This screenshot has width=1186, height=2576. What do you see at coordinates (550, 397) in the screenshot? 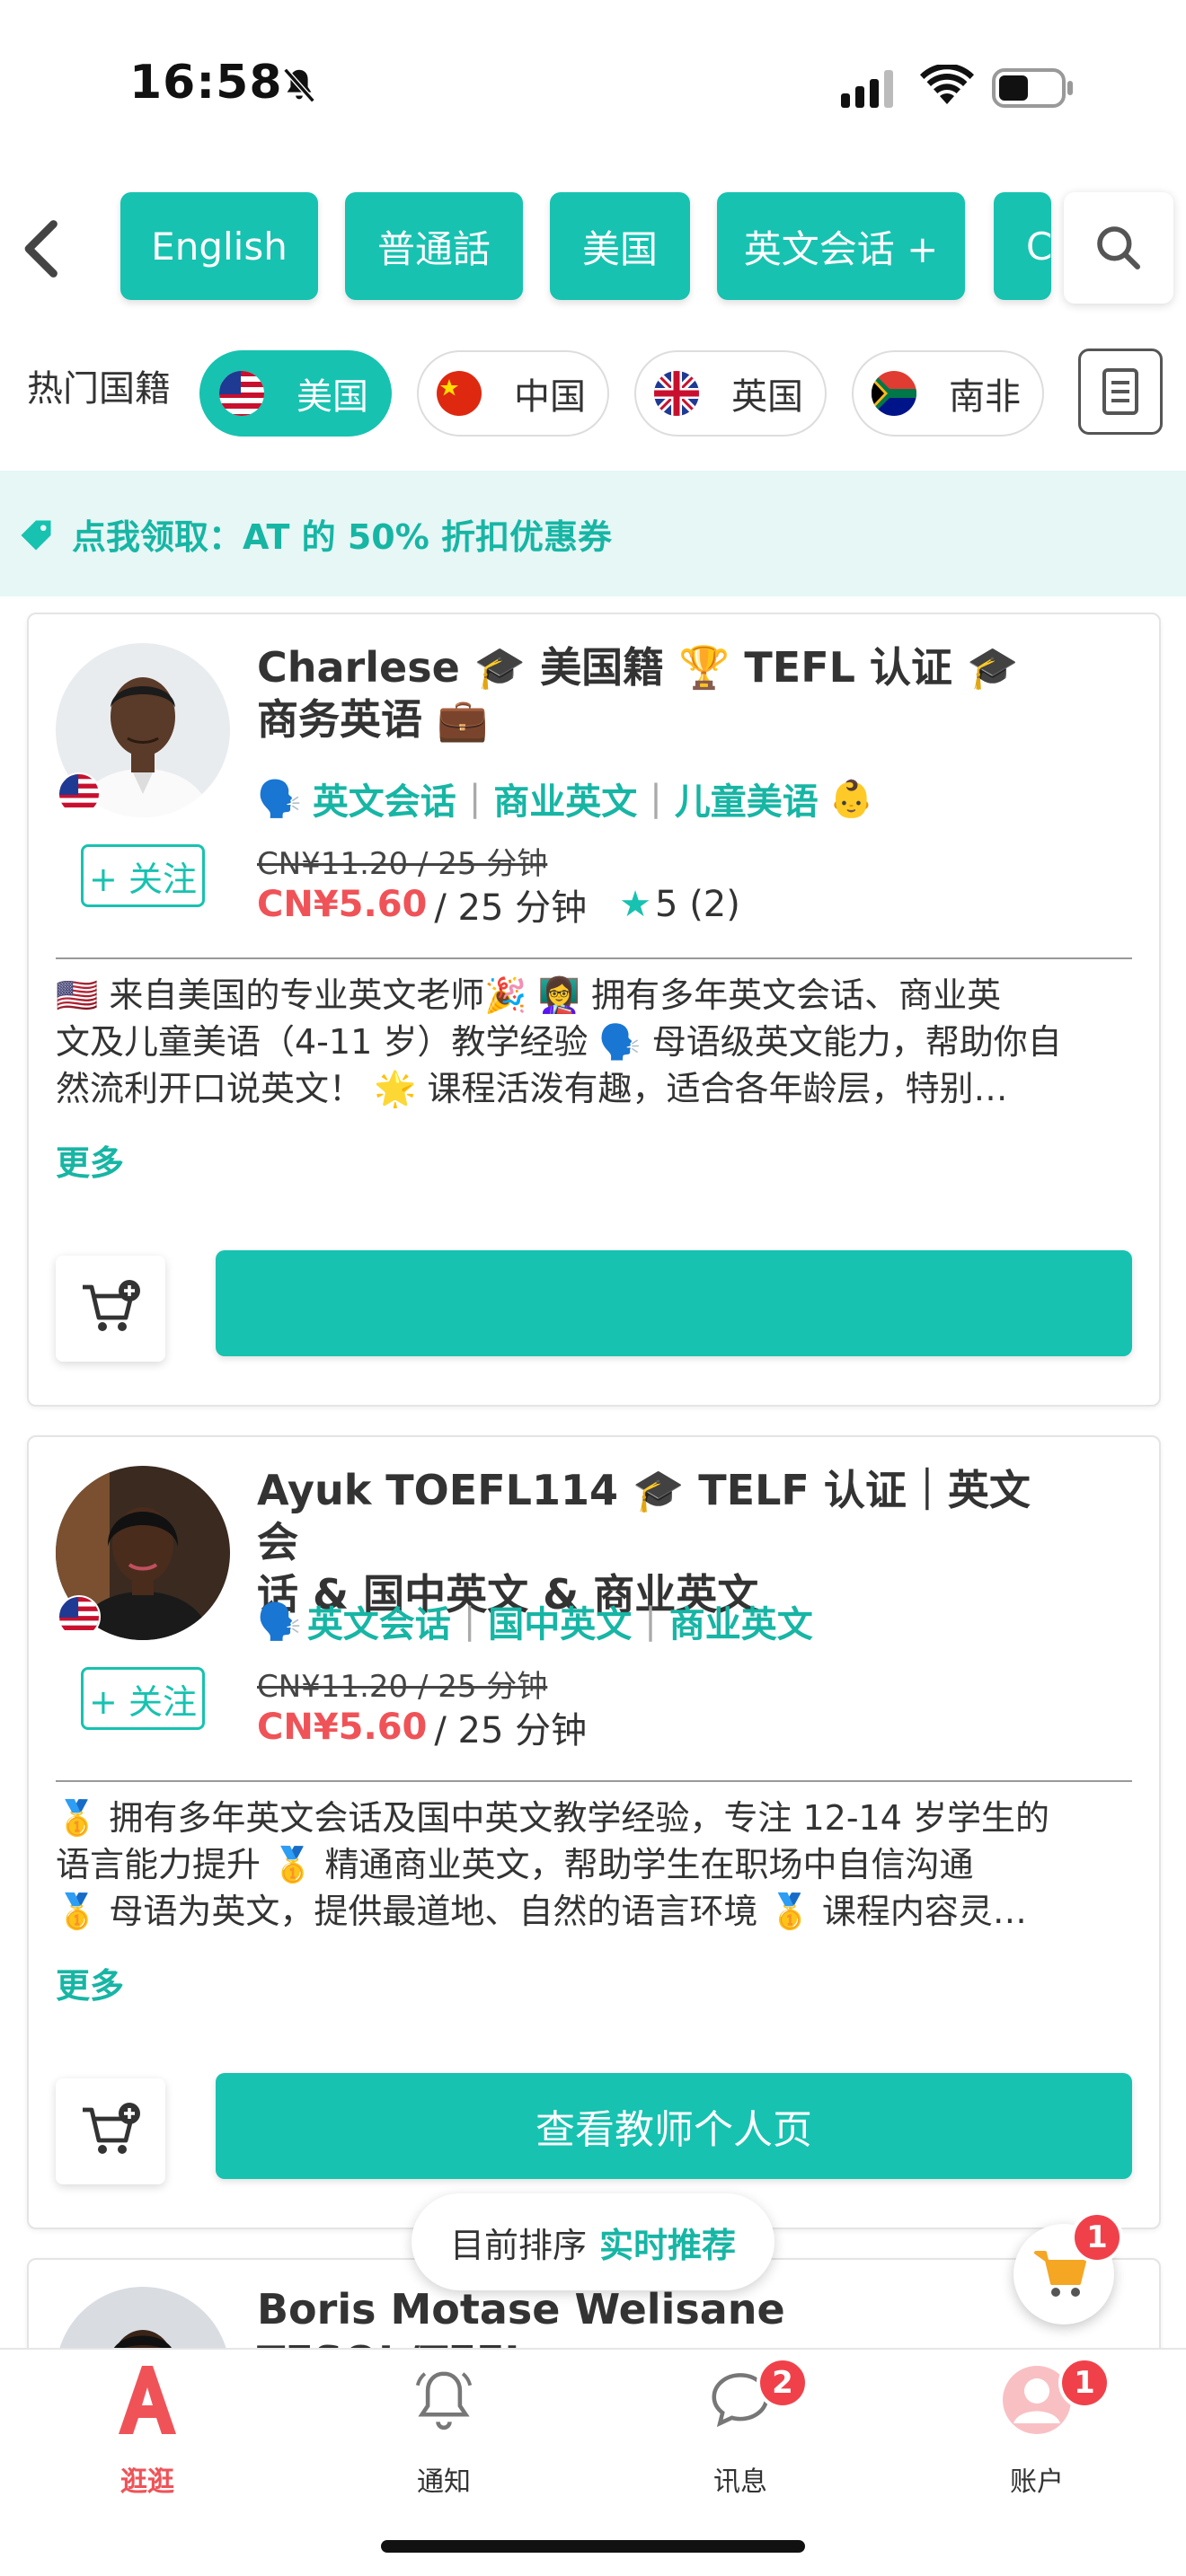
I see `nationality-china-label: 中国` at bounding box center [550, 397].